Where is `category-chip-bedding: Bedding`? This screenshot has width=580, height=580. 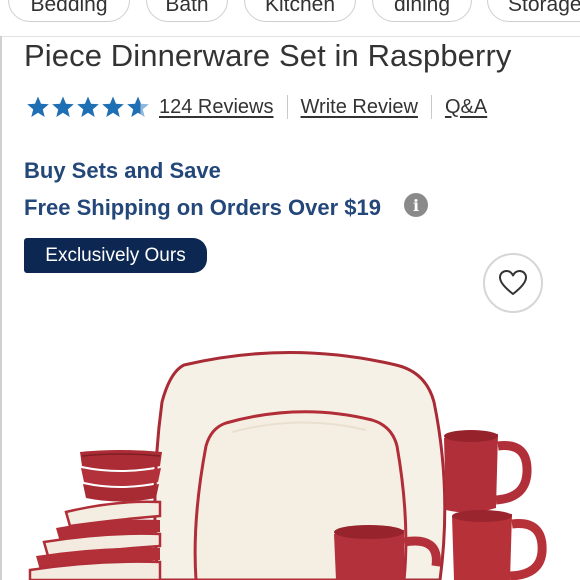 category-chip-bedding: Bedding is located at coordinates (69, 11).